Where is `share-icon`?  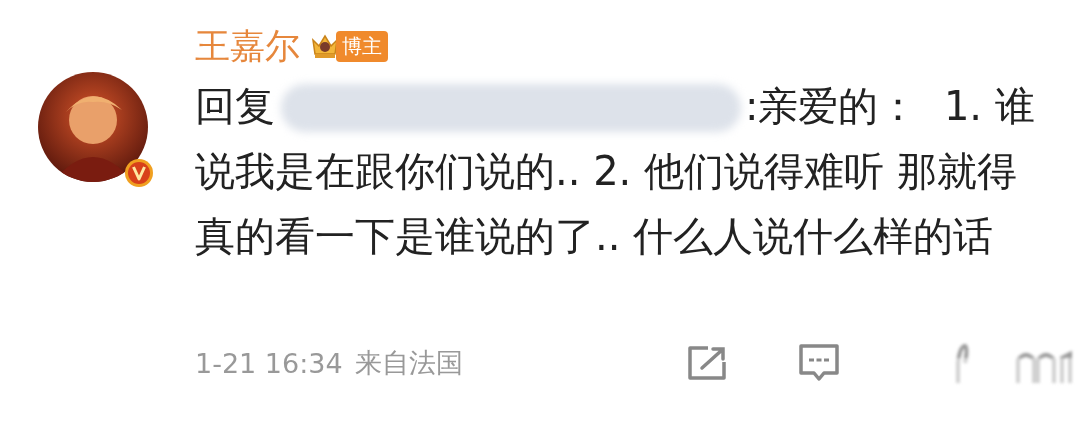 share-icon is located at coordinates (707, 363).